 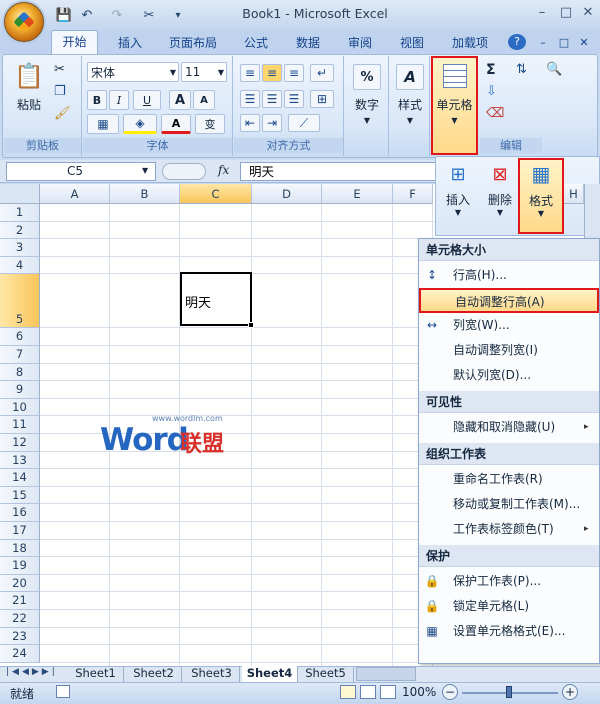 I want to click on row-header-19: 19, so click(x=20, y=566).